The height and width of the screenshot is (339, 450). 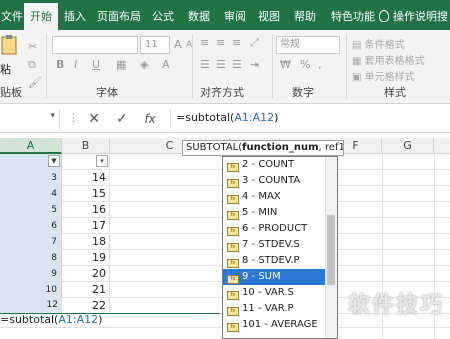 I want to click on cell-b: 14, so click(x=86, y=178).